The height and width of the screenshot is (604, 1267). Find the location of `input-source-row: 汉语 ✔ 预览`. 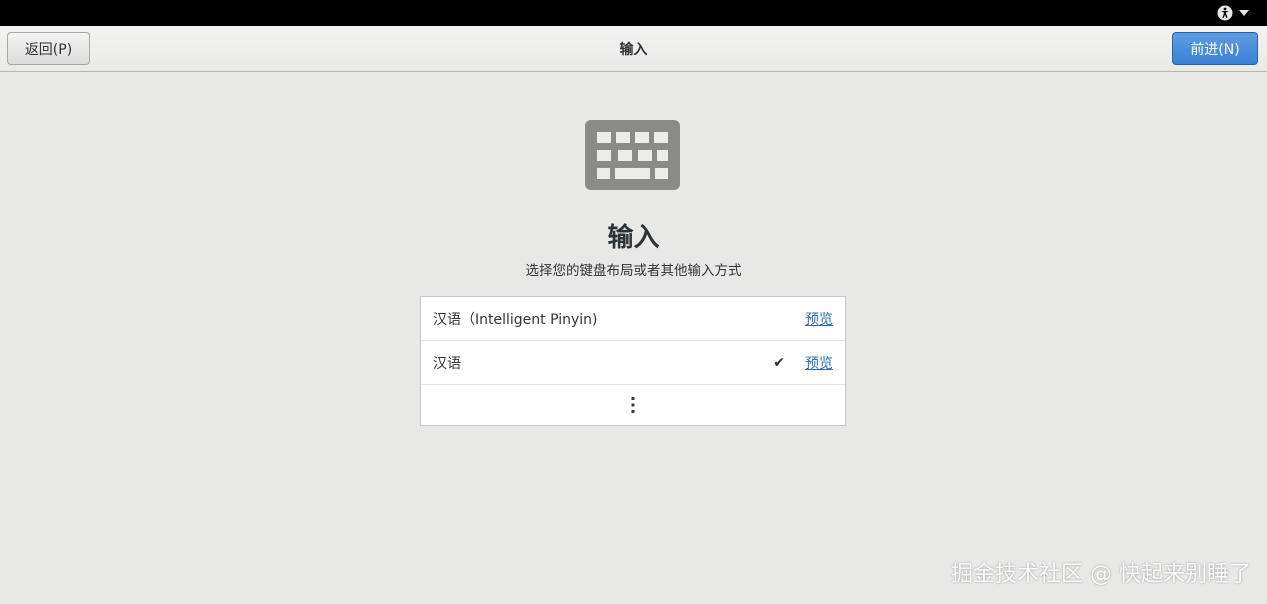

input-source-row: 汉语 ✔ 预览 is located at coordinates (633, 363).